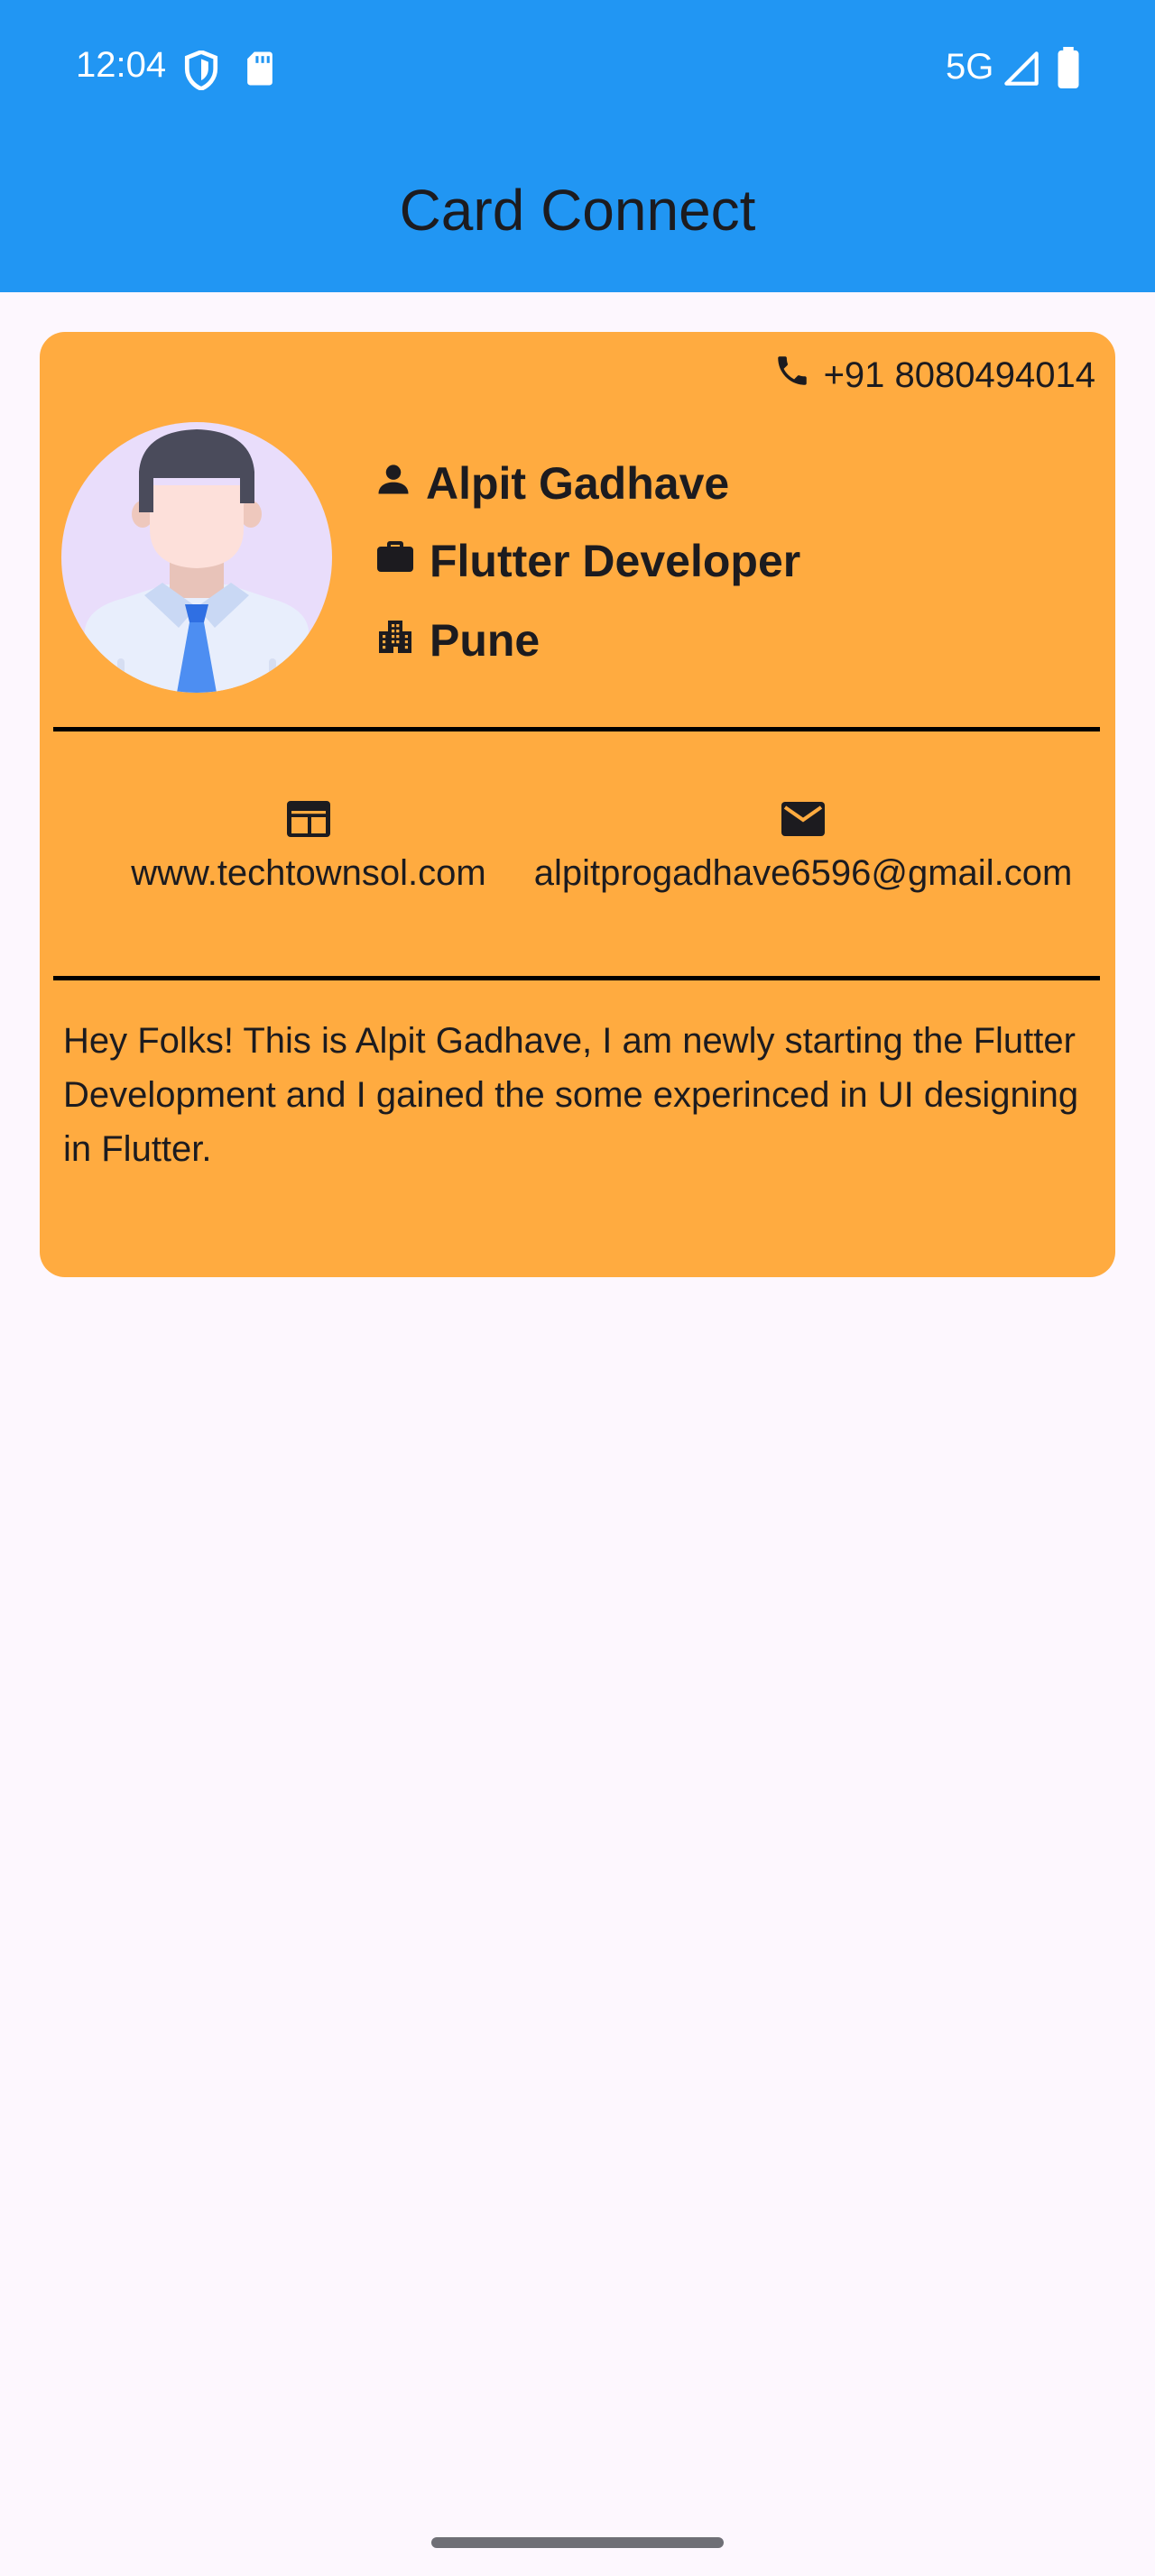 The height and width of the screenshot is (2576, 1155). Describe the element at coordinates (615, 561) in the screenshot. I see `role-label: Flutter Developer` at that location.